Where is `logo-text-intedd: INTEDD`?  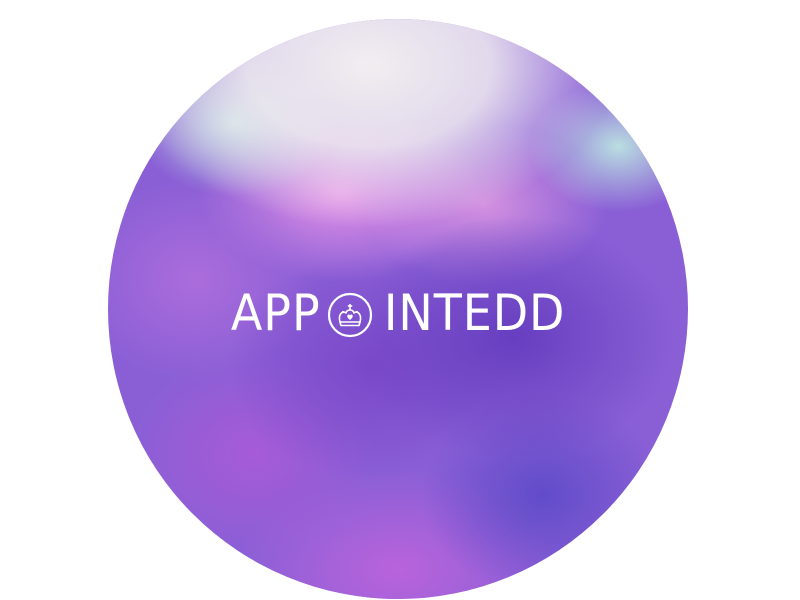 logo-text-intedd: INTEDD is located at coordinates (475, 313).